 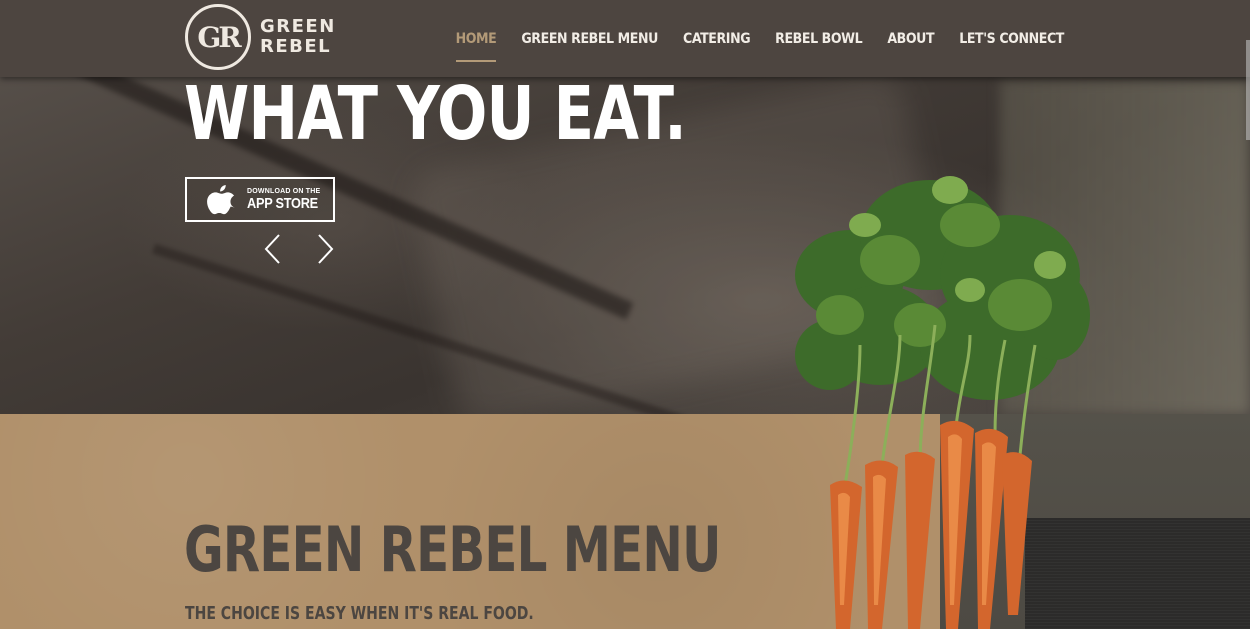 What do you see at coordinates (1248, 90) in the screenshot?
I see `page-scrollbar` at bounding box center [1248, 90].